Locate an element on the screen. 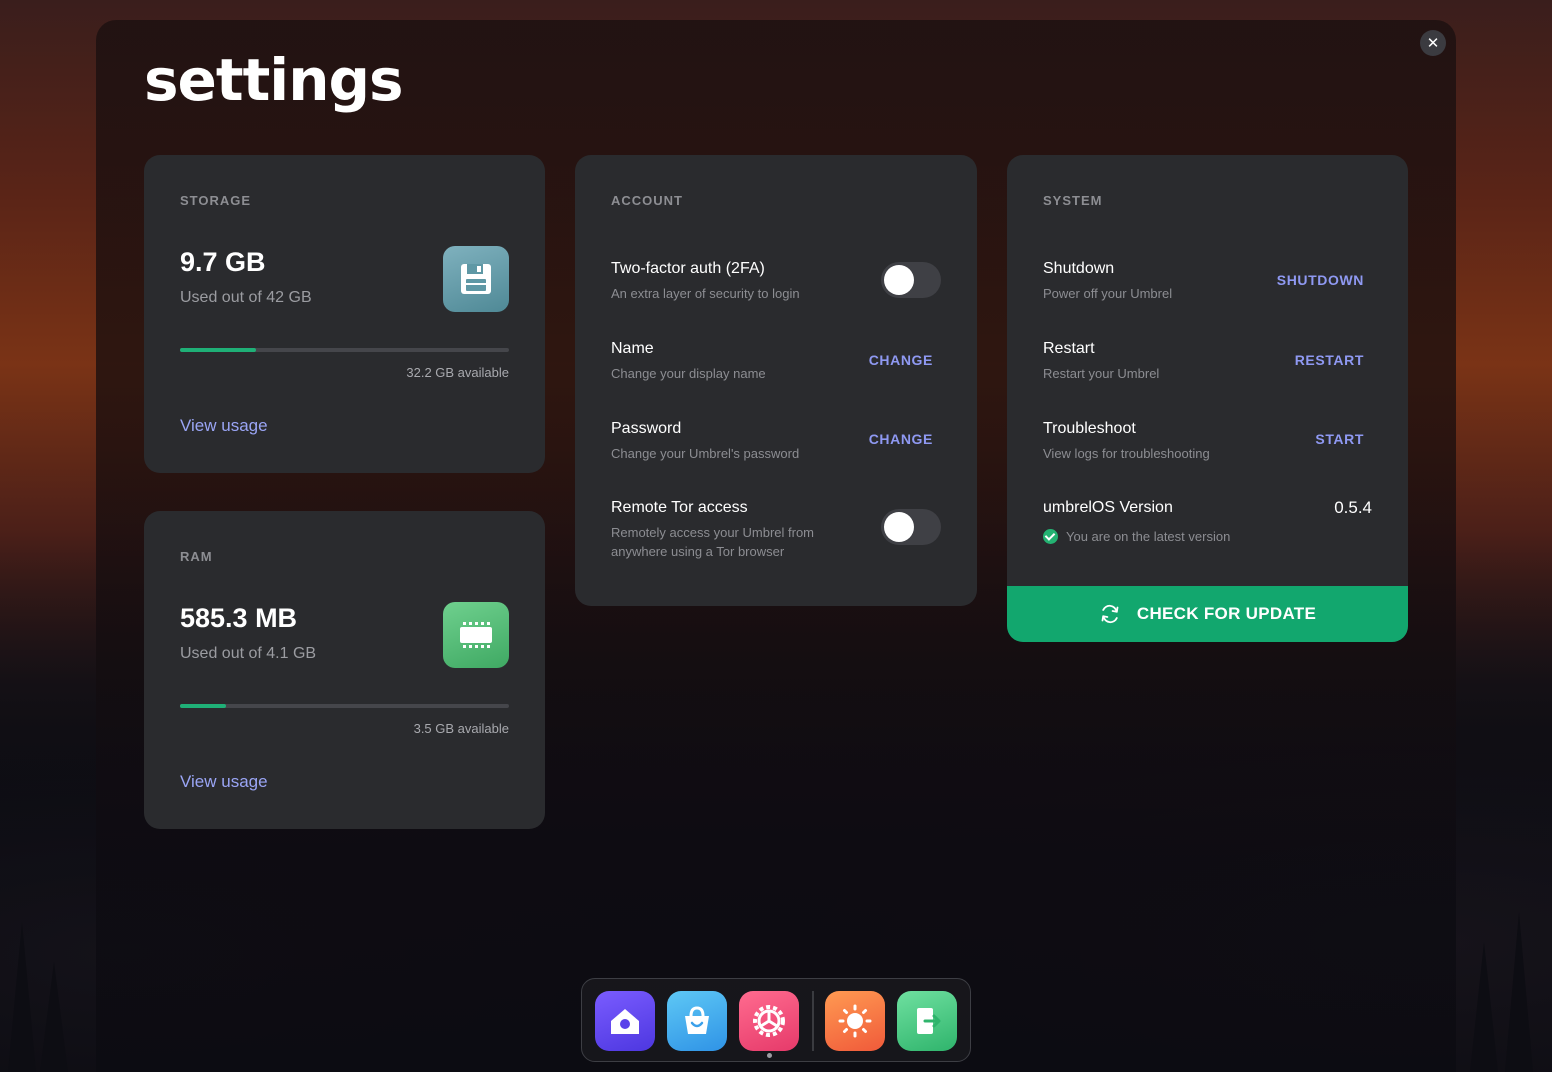 Image resolution: width=1552 pixels, height=1072 pixels. home-icon is located at coordinates (625, 1021).